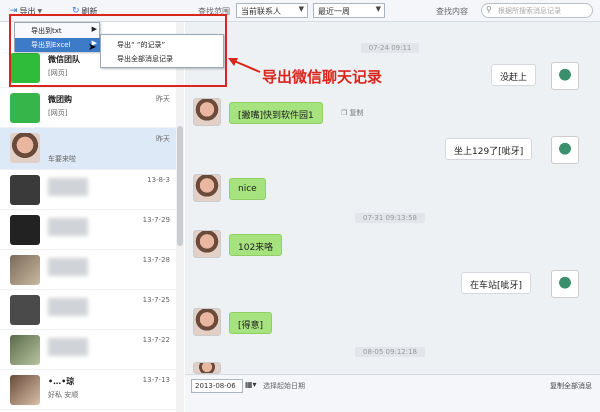 Image resolution: width=600 pixels, height=412 pixels. I want to click on calendar-icon: ▦▾, so click(251, 384).